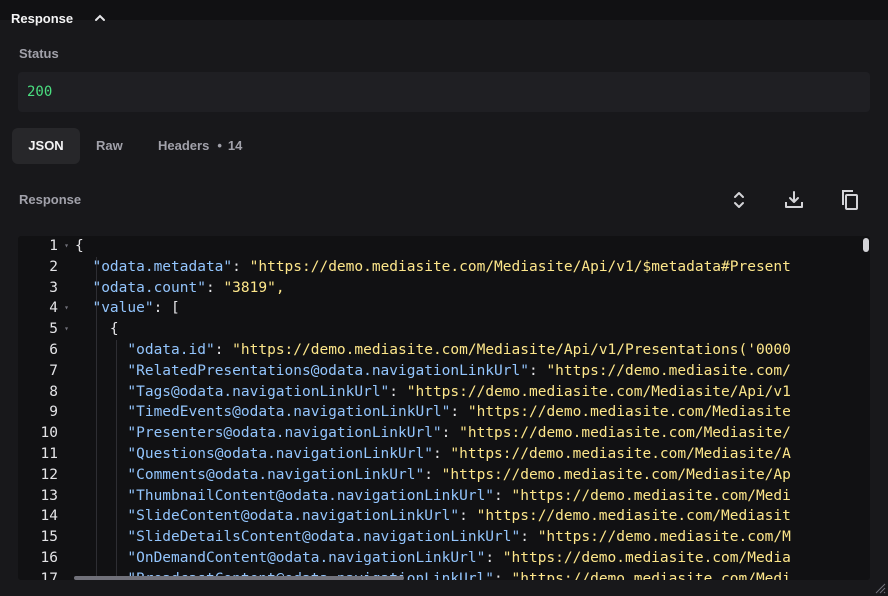 The height and width of the screenshot is (596, 888). What do you see at coordinates (850, 200) in the screenshot?
I see `copy-icon` at bounding box center [850, 200].